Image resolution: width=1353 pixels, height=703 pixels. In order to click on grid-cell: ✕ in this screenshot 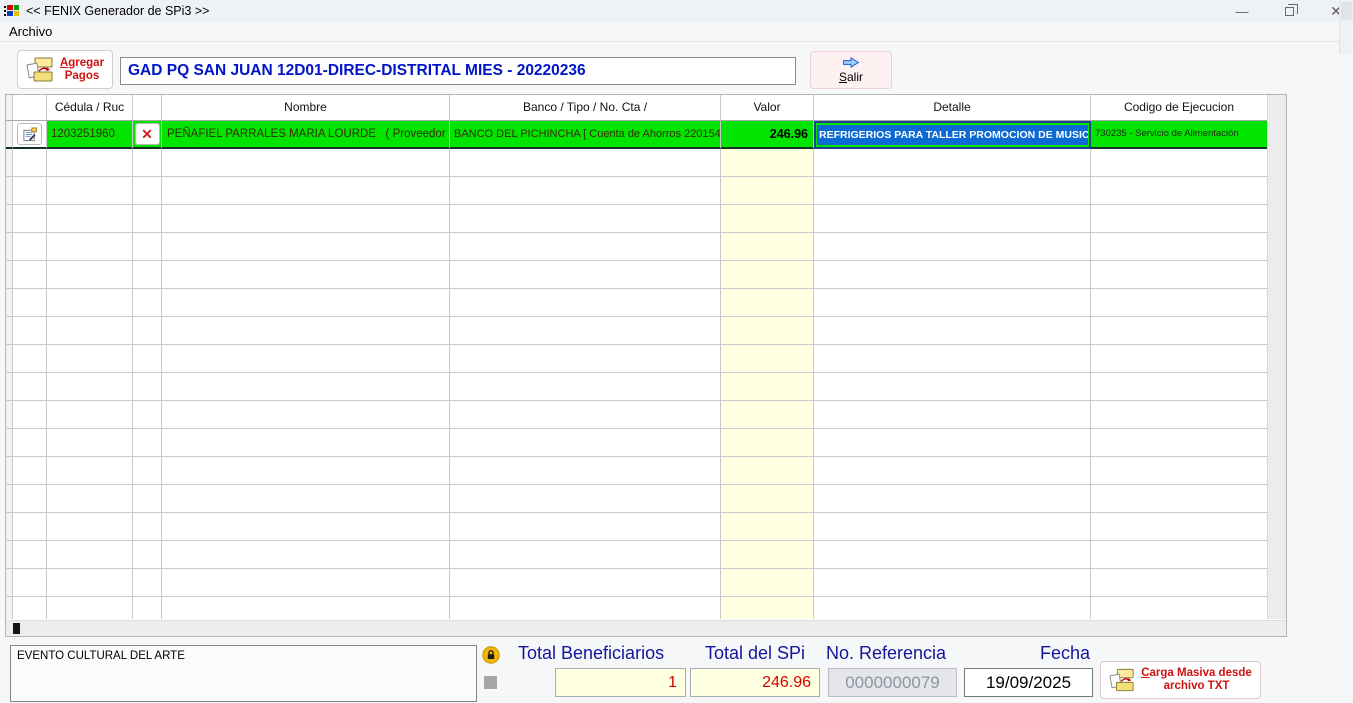, I will do `click(147, 135)`.